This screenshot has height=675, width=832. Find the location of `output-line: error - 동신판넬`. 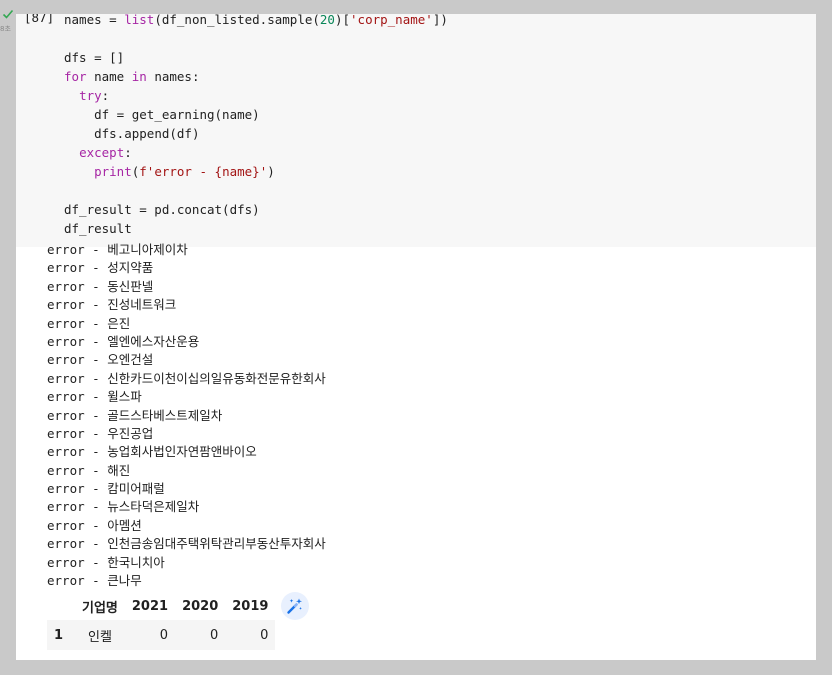

output-line: error - 동신판넬 is located at coordinates (100, 286).